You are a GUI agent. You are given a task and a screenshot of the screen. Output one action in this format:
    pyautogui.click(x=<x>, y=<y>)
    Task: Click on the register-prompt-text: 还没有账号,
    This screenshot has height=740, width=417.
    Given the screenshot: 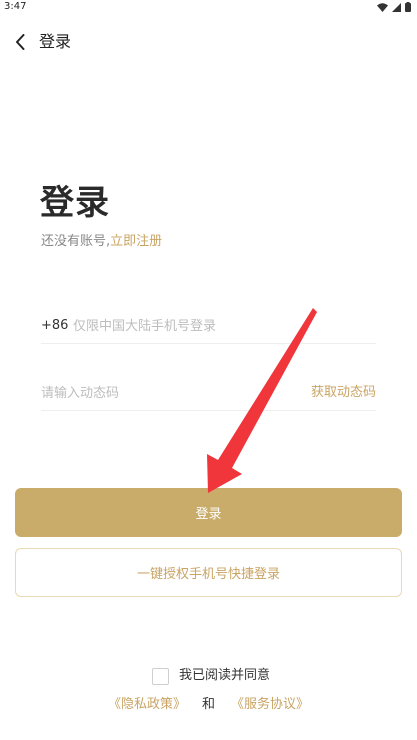 What is the action you would take?
    pyautogui.click(x=76, y=241)
    